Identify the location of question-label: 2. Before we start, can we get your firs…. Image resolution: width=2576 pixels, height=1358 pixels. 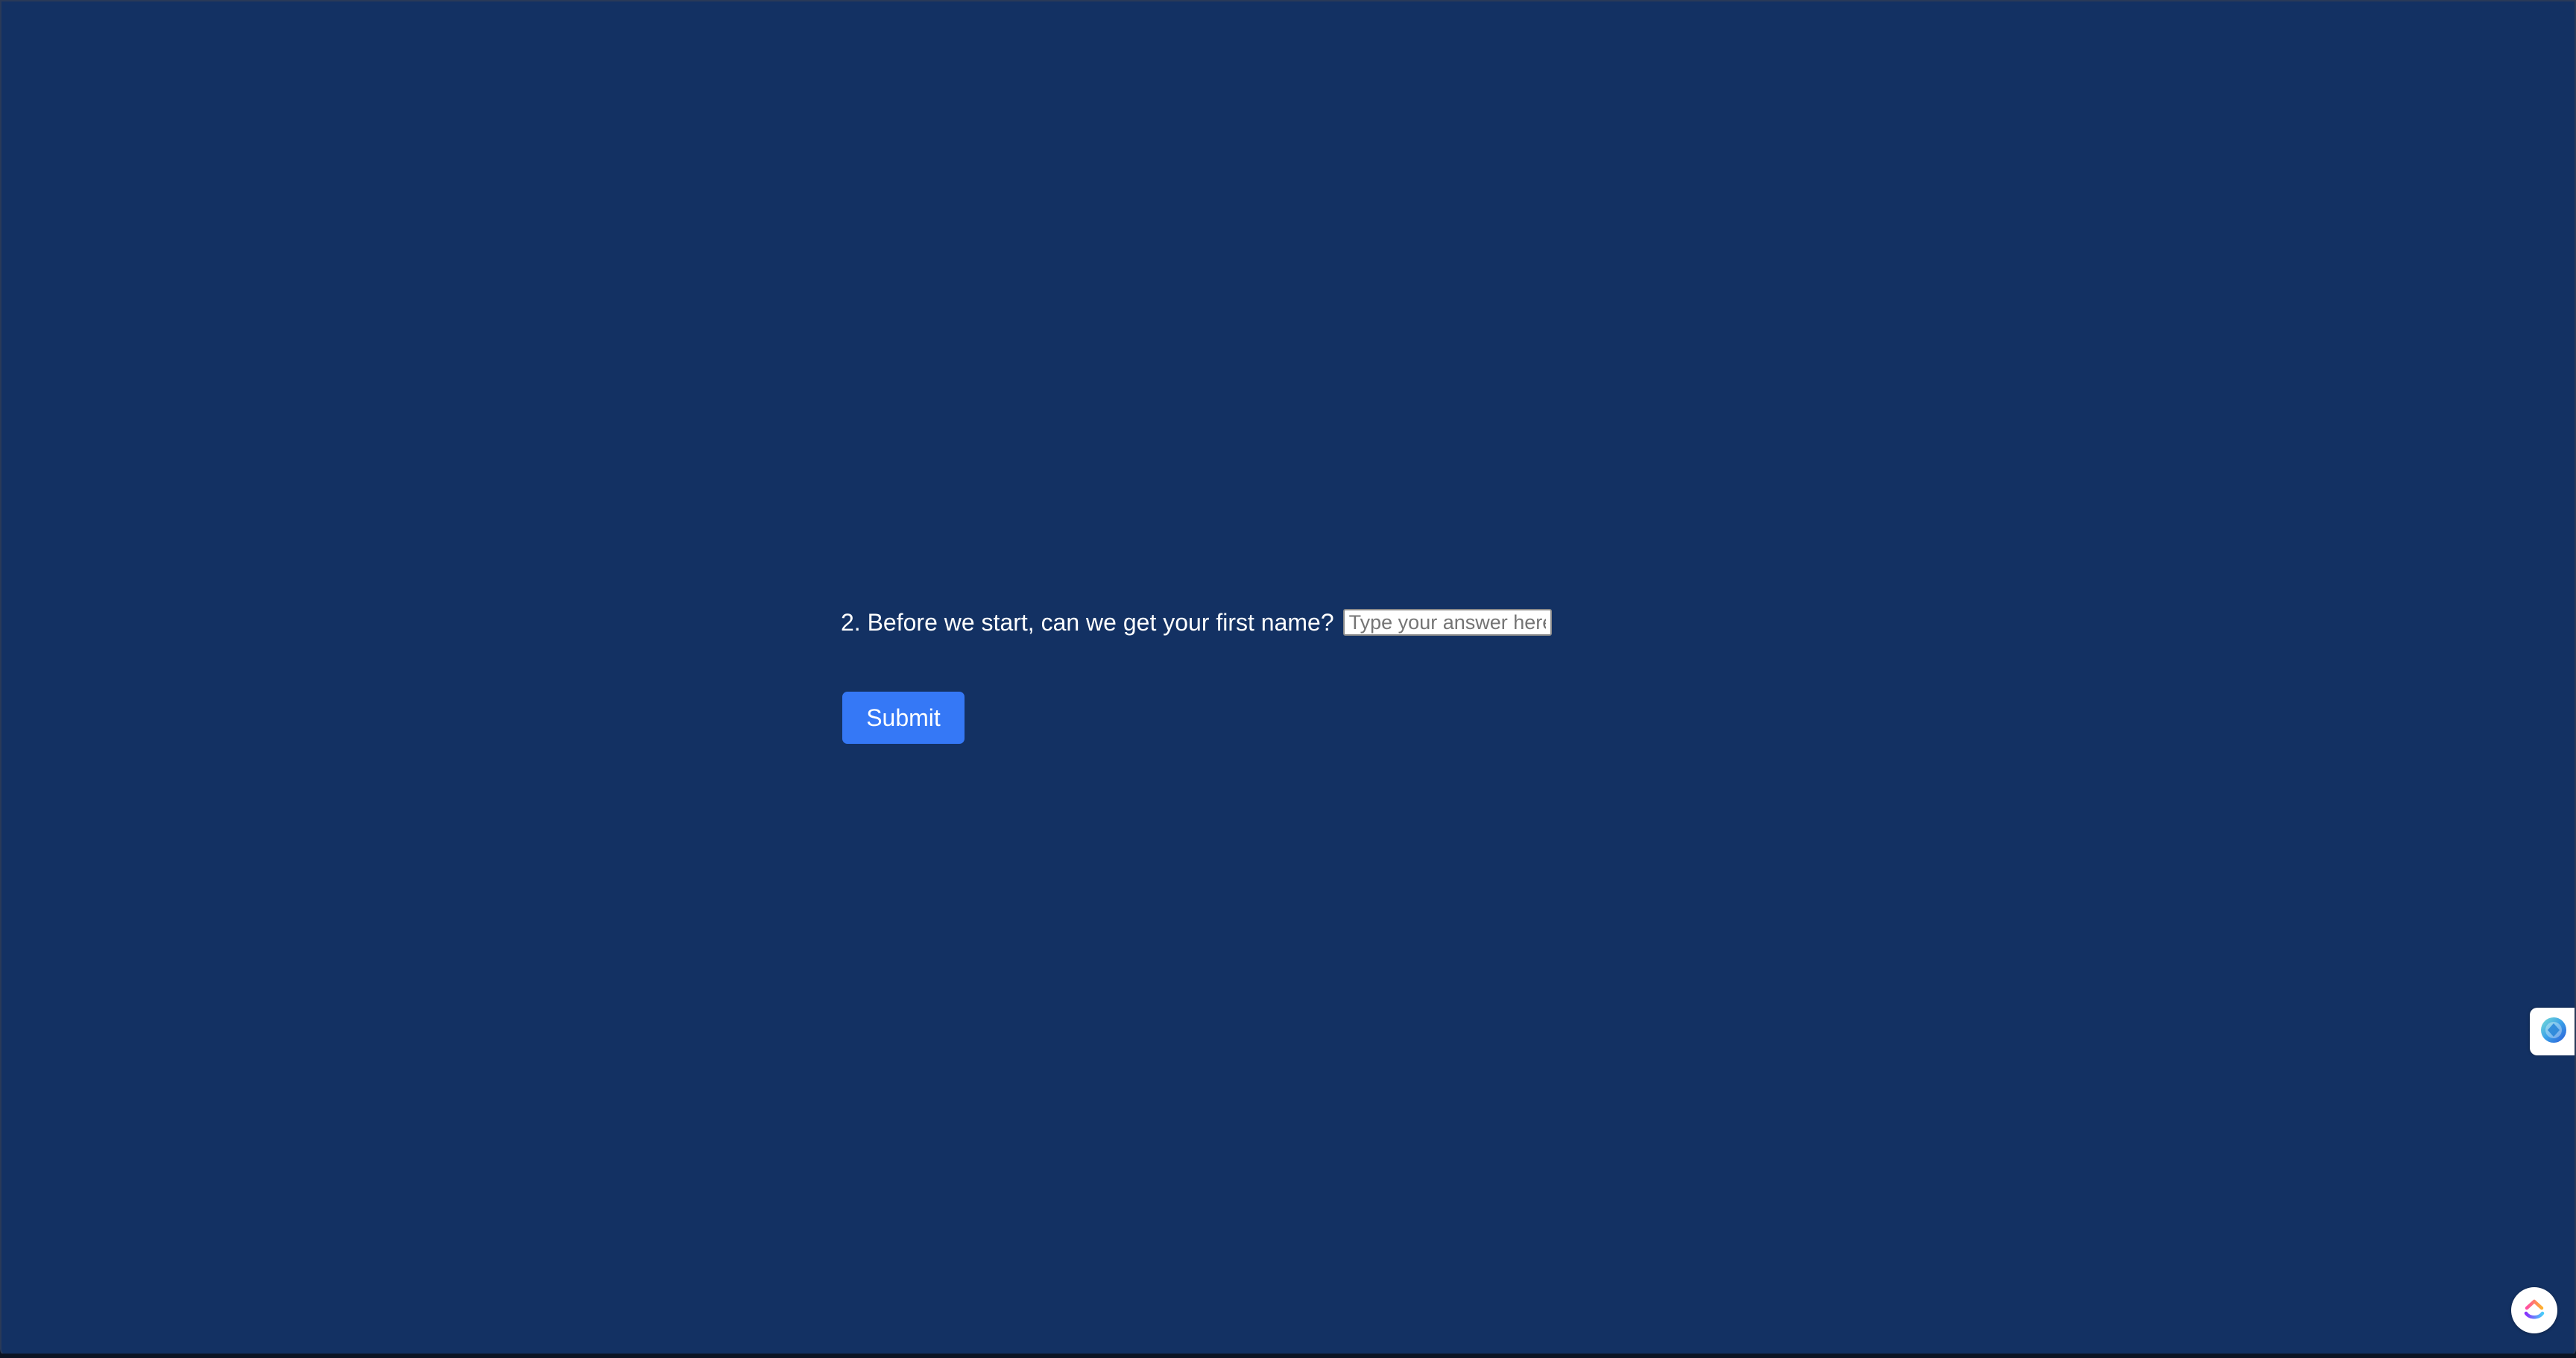
(1087, 622).